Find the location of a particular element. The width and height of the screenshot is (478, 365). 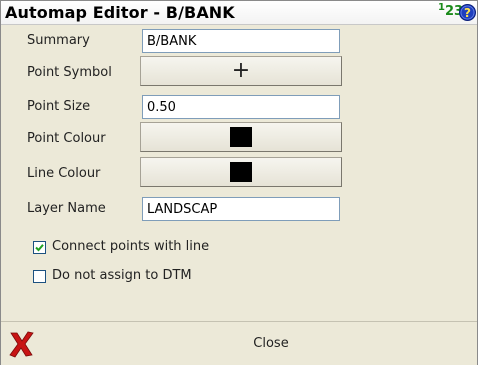

summary-field is located at coordinates (241, 41).